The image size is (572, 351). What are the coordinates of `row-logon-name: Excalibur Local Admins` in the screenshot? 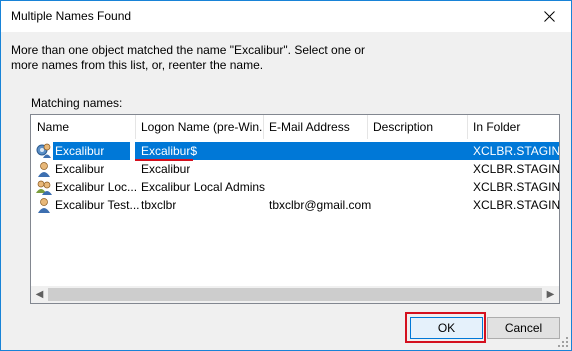 It's located at (203, 187).